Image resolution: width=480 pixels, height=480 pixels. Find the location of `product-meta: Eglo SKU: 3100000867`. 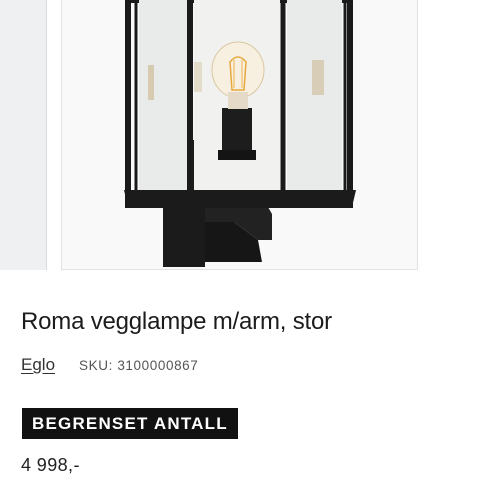

product-meta: Eglo SKU: 3100000867 is located at coordinates (109, 365).